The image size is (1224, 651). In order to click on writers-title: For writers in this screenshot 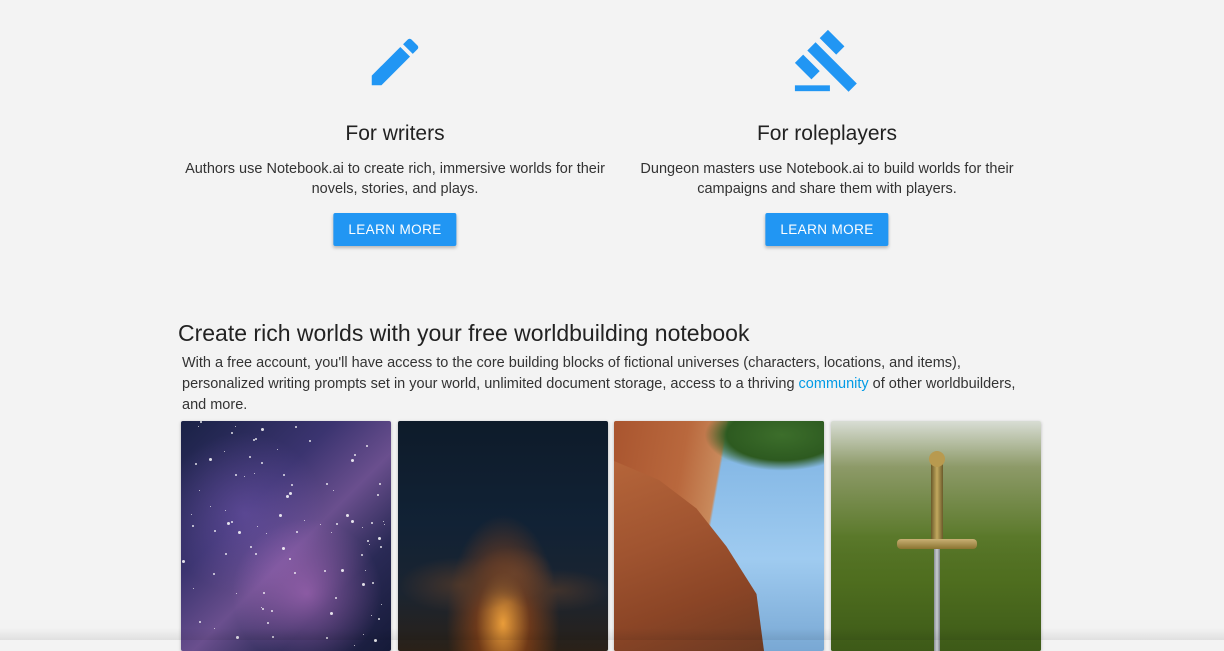, I will do `click(395, 133)`.